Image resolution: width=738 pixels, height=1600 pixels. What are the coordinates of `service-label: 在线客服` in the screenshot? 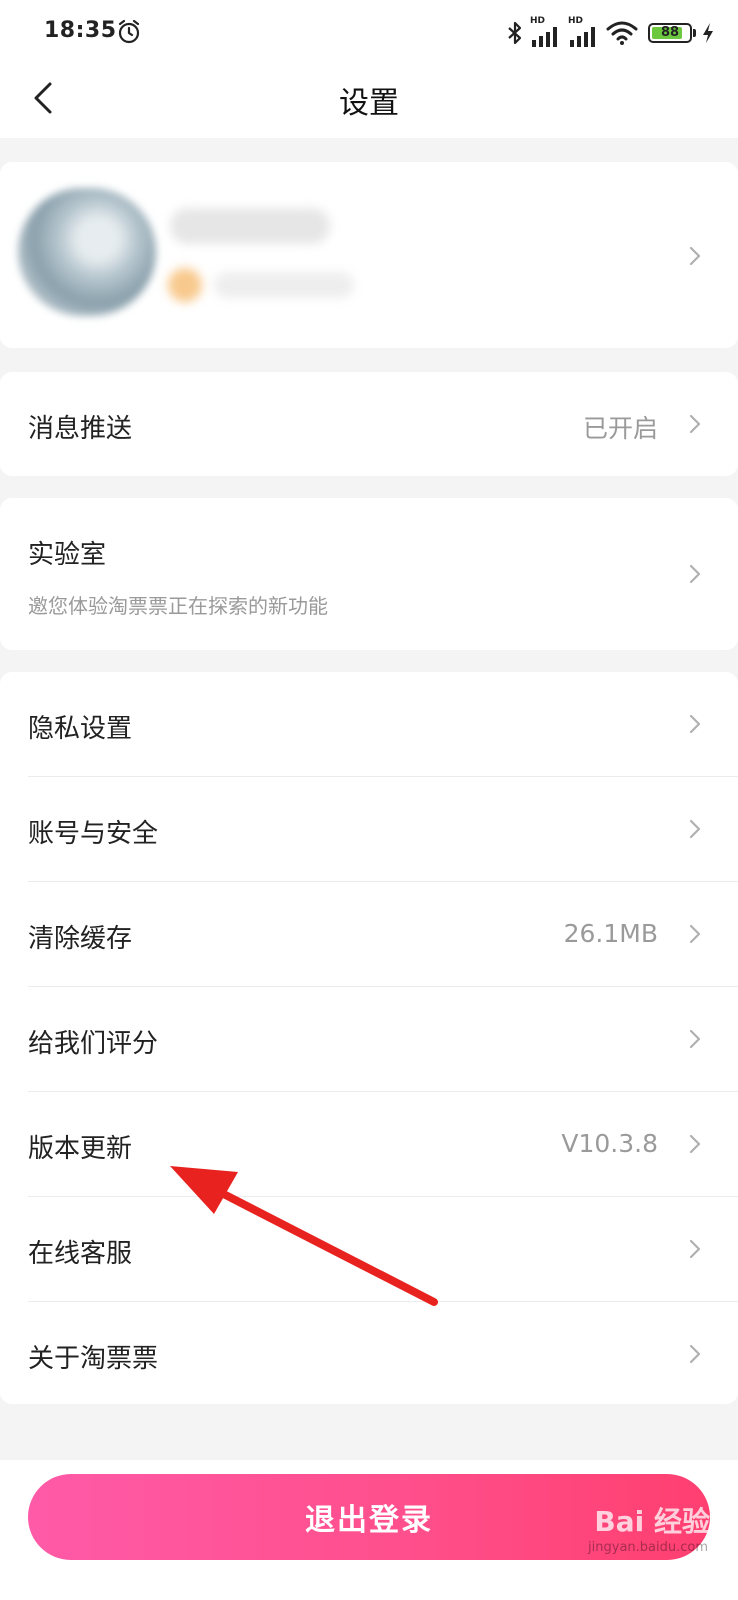 It's located at (80, 1254).